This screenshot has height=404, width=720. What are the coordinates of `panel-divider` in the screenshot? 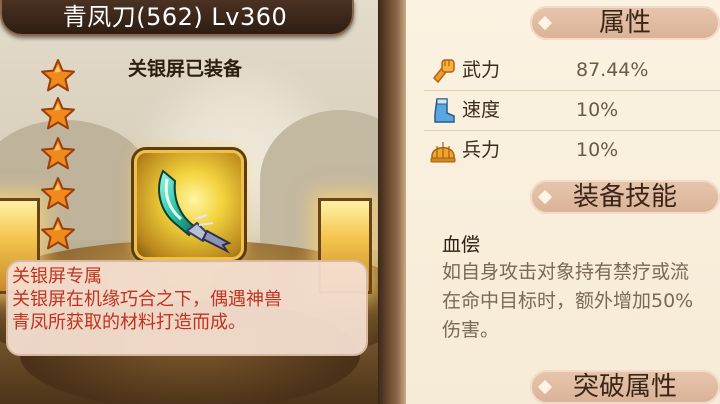 It's located at (392, 202).